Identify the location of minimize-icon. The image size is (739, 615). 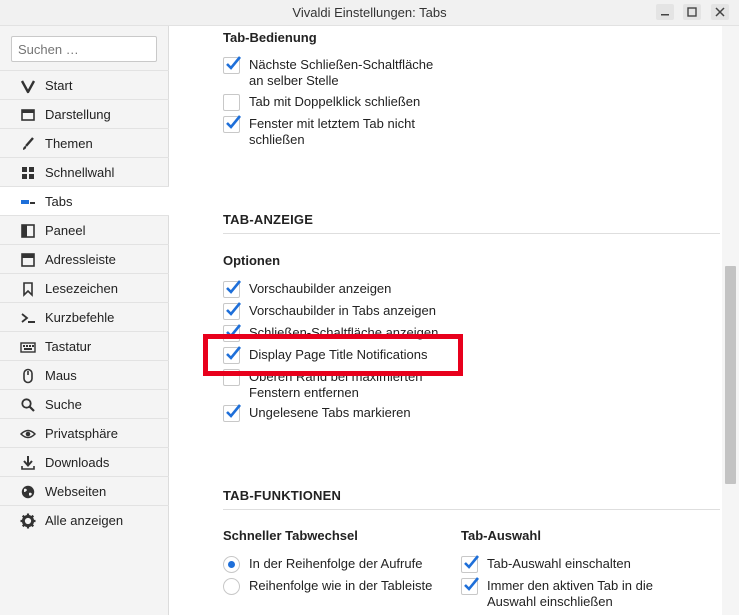
(665, 15).